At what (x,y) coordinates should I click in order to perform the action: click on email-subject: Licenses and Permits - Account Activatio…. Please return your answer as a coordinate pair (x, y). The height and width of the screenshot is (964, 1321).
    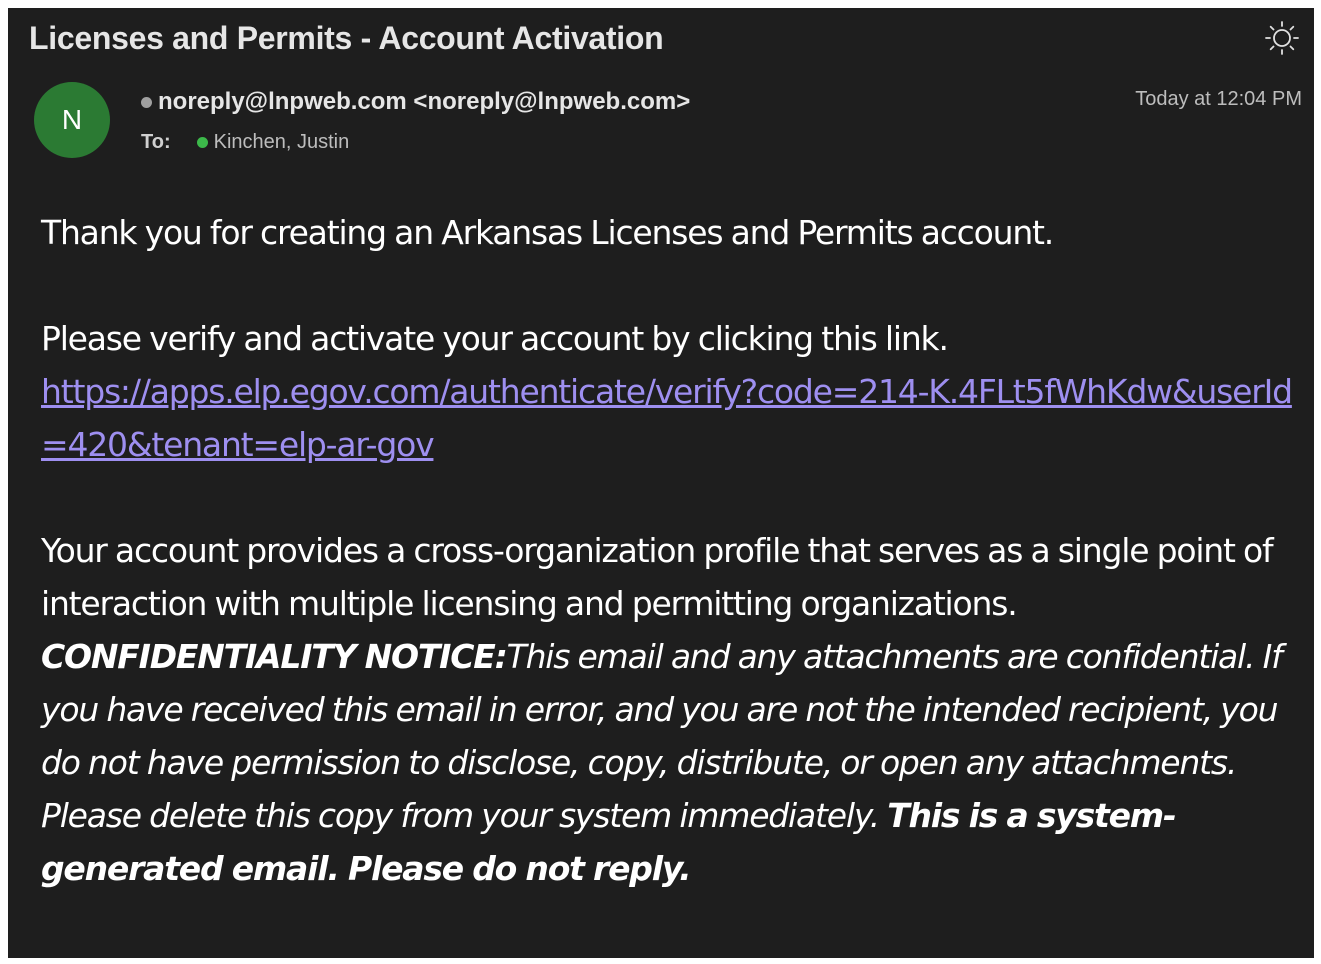
    Looking at the image, I should click on (346, 38).